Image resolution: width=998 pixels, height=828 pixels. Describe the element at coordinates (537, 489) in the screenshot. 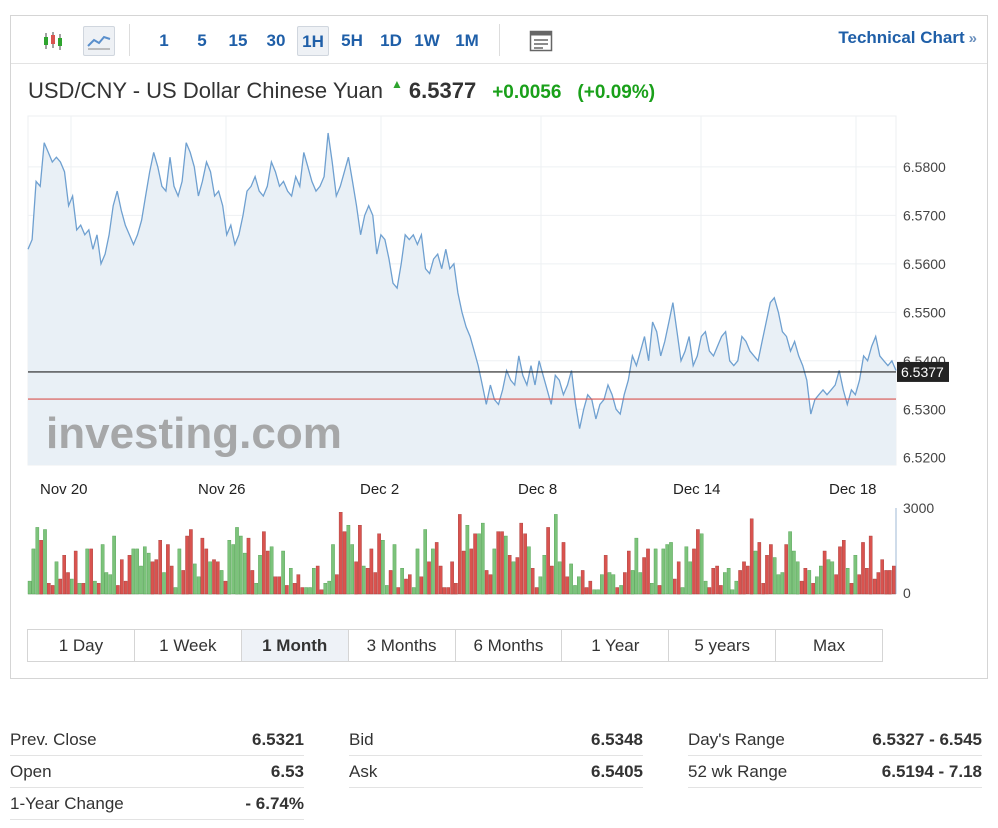

I see `x-tick-label: Dec 8` at that location.